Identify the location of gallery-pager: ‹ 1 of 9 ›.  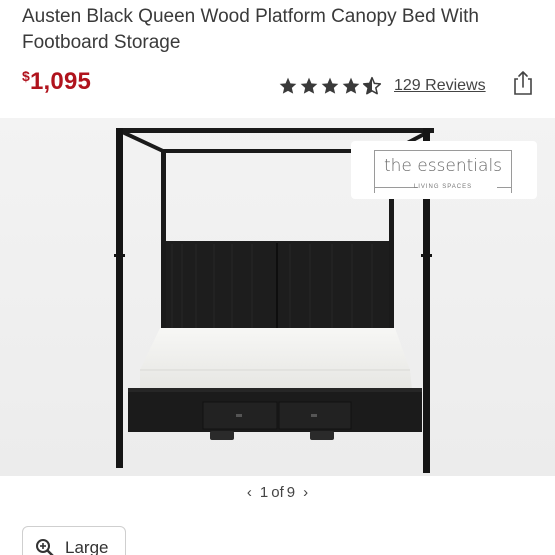
(277, 492).